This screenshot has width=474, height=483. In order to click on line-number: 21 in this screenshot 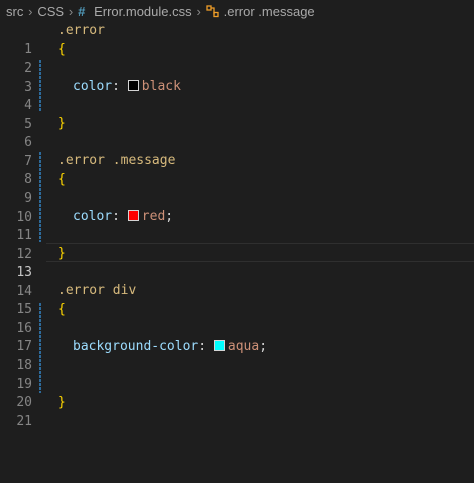, I will do `click(24, 421)`.